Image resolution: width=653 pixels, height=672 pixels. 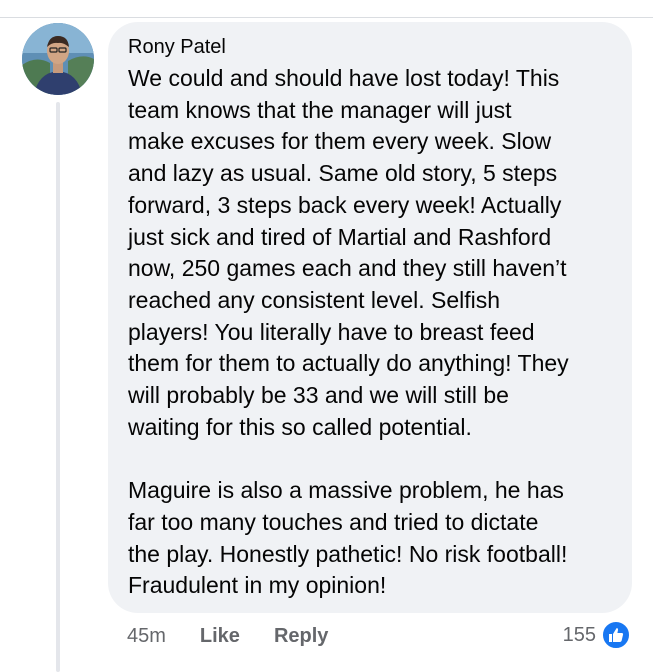 What do you see at coordinates (380, 47) in the screenshot?
I see `author-name: Rony Patel` at bounding box center [380, 47].